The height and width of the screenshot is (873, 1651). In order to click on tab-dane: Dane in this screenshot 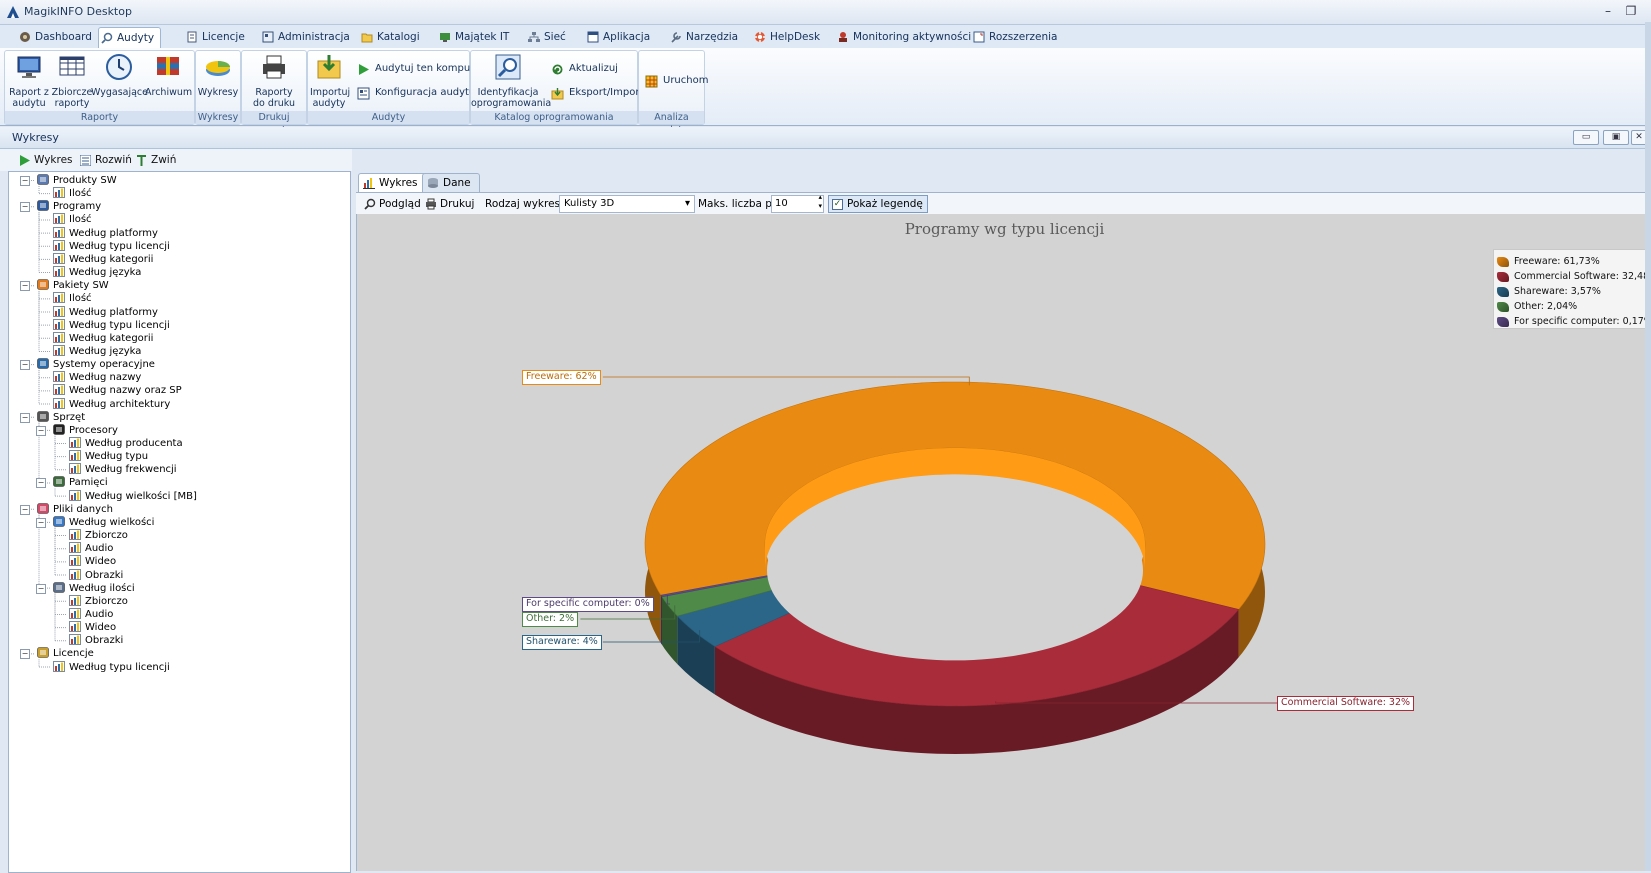, I will do `click(451, 182)`.